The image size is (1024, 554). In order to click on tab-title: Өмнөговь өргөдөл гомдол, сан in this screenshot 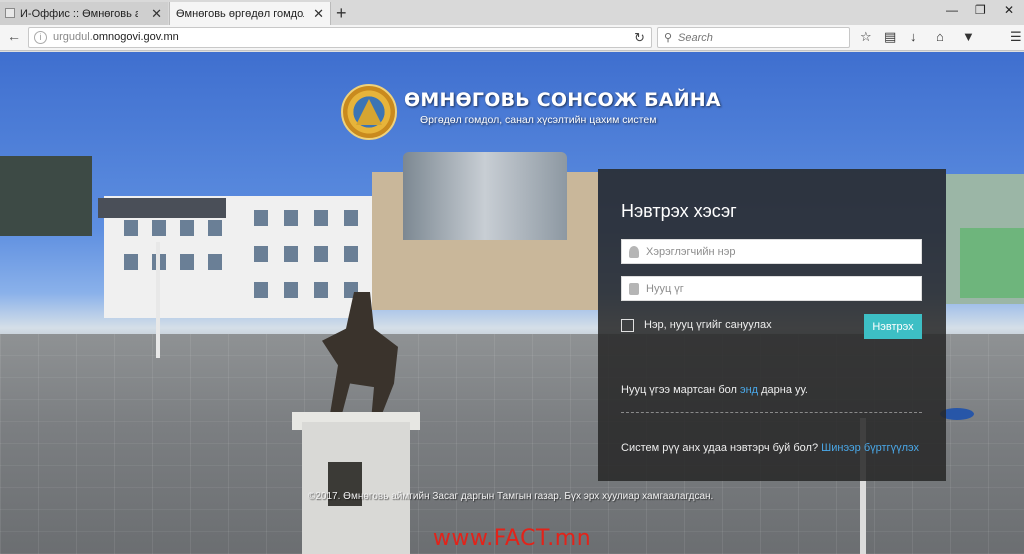, I will do `click(240, 13)`.